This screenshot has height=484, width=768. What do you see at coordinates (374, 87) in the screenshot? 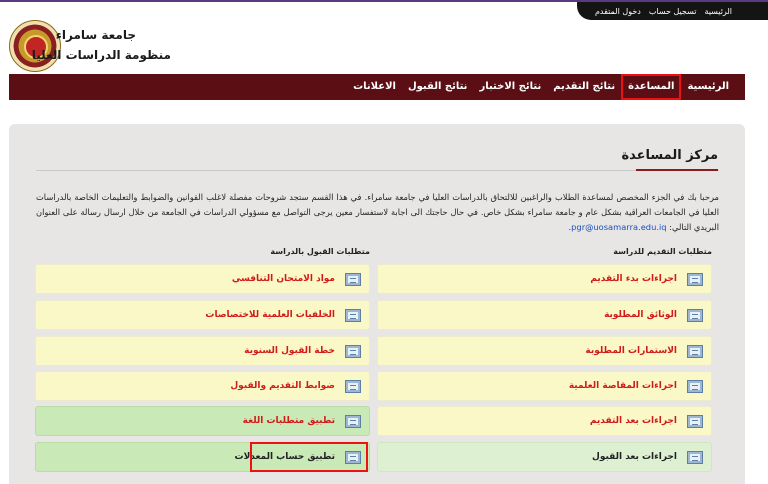
I see `nav-announcements: الاعلانات` at bounding box center [374, 87].